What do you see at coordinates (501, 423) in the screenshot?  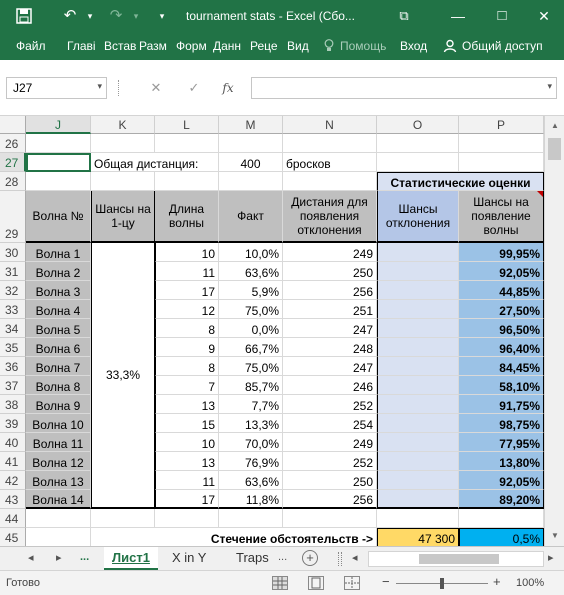 I see `appearance-chance: 98,75%` at bounding box center [501, 423].